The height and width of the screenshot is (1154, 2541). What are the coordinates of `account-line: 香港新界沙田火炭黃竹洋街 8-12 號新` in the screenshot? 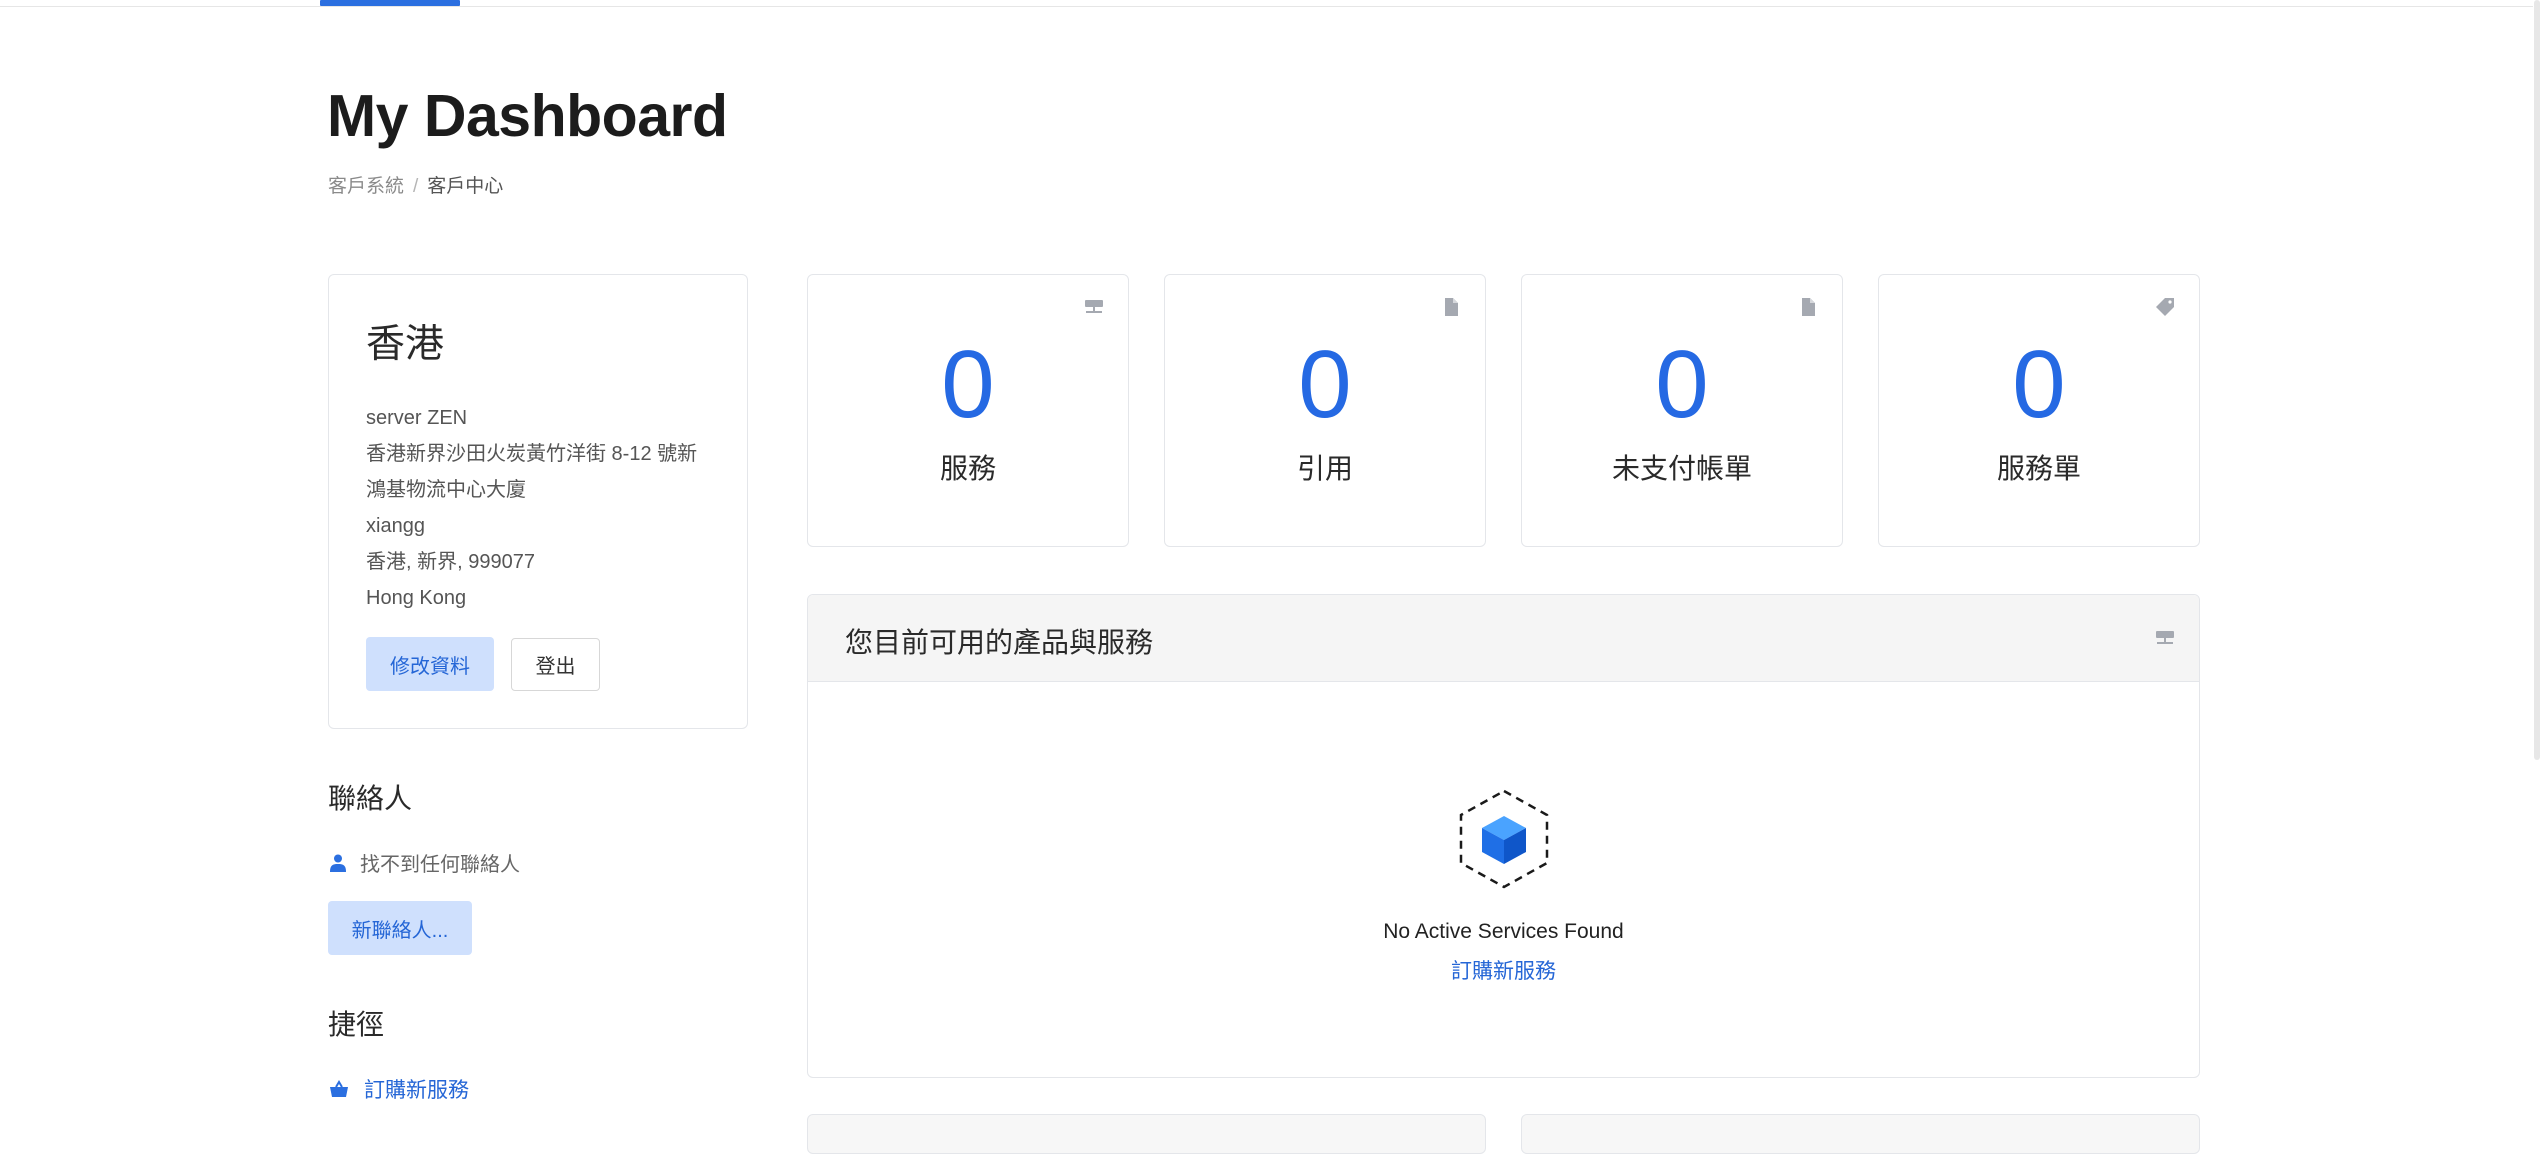 It's located at (532, 454).